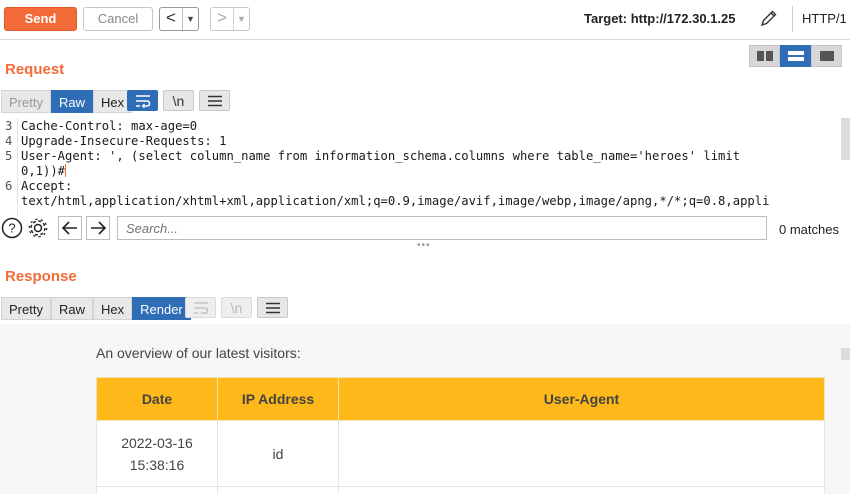 The image size is (850, 494). What do you see at coordinates (845, 354) in the screenshot?
I see `response-scrollbar` at bounding box center [845, 354].